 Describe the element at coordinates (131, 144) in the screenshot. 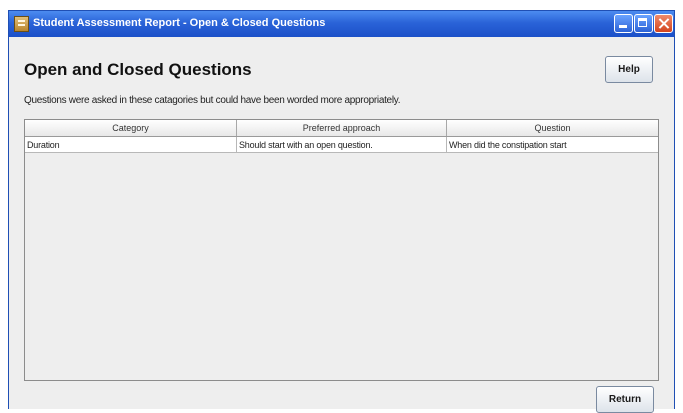

I see `cell-category: Duration` at that location.